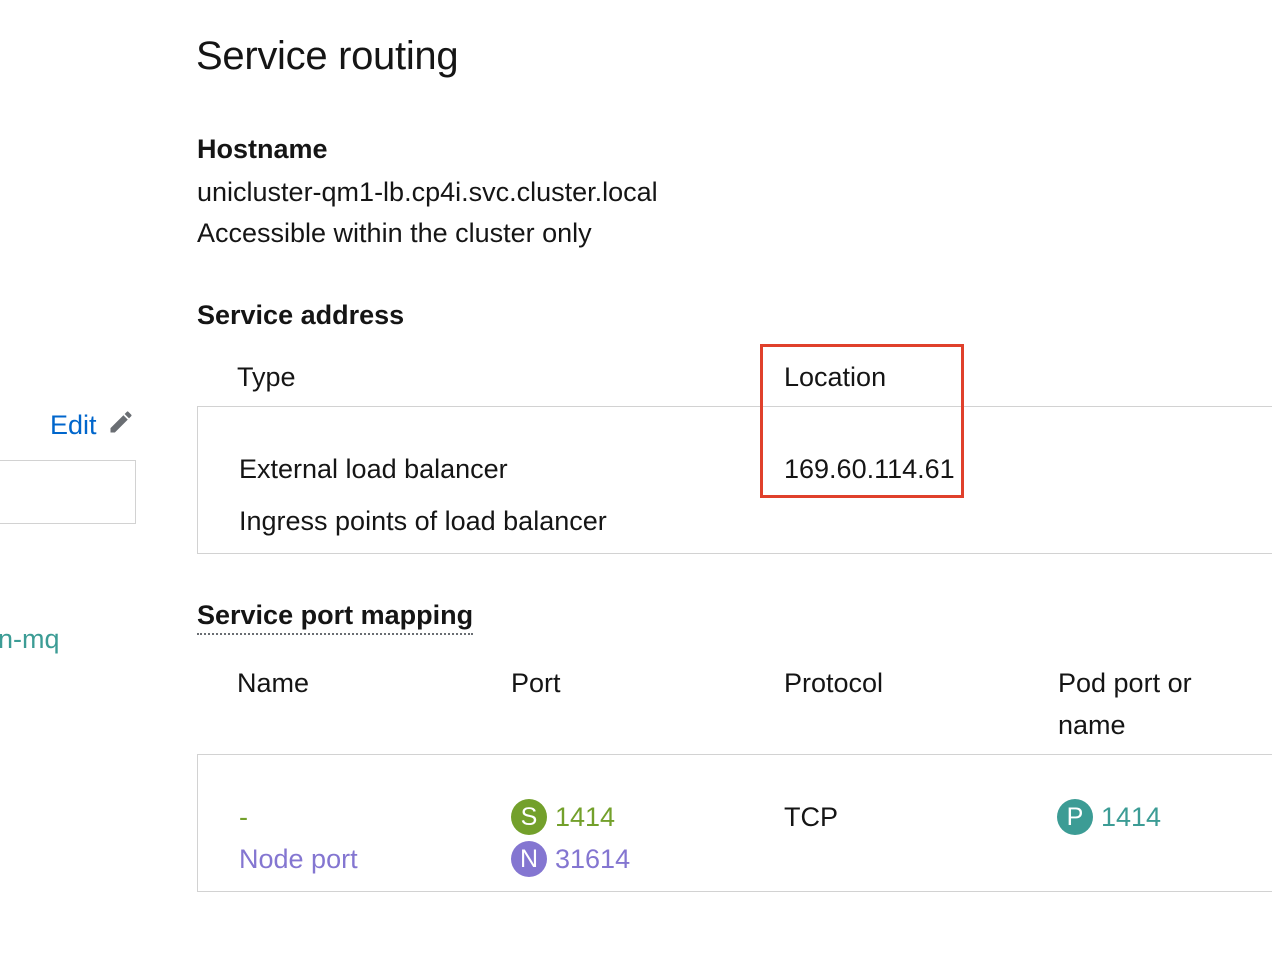 Image resolution: width=1272 pixels, height=958 pixels. I want to click on edit-button: Edit, so click(92, 425).